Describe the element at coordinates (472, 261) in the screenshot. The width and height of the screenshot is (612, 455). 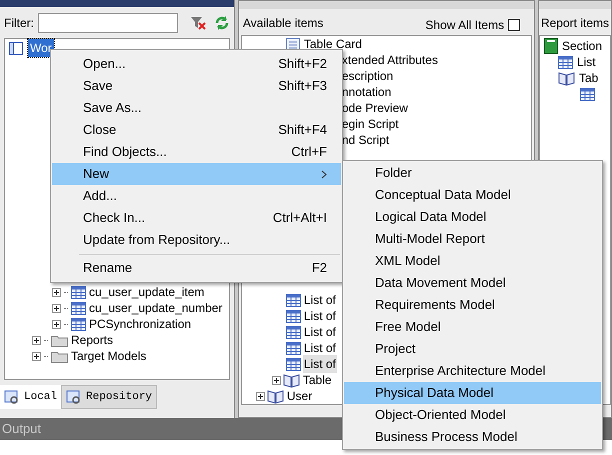
I see `menu-item: XML Model` at that location.